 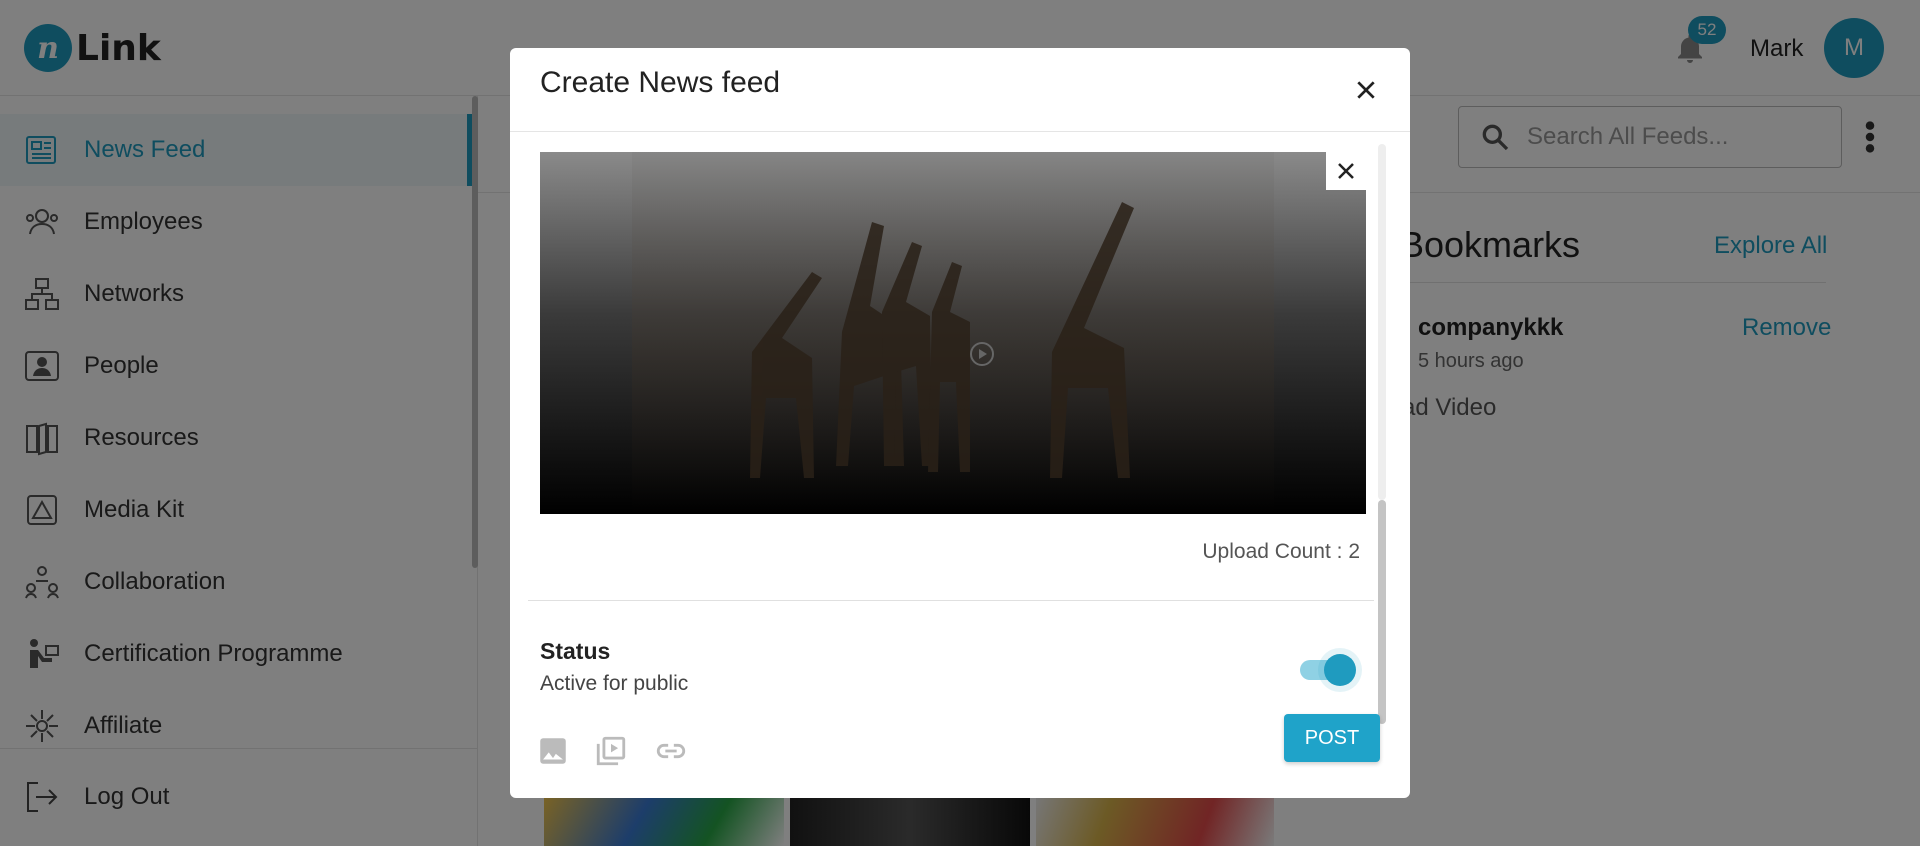 What do you see at coordinates (575, 651) in the screenshot?
I see `status-title: Status` at bounding box center [575, 651].